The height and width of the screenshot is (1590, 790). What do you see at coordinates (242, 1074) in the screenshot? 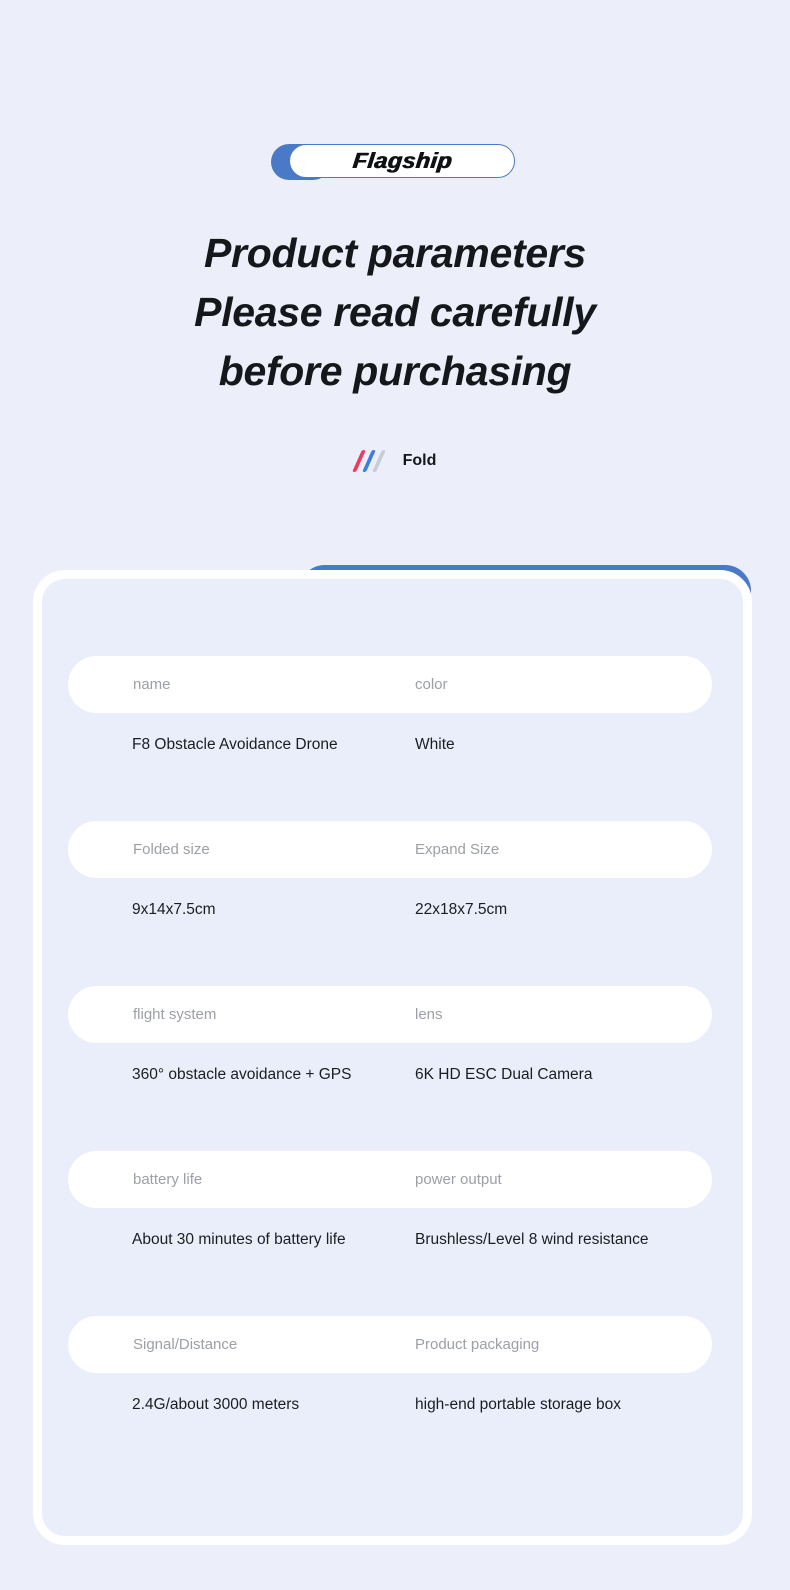
I see `row-value-left: 360° obstacle avoidance + GPS` at bounding box center [242, 1074].